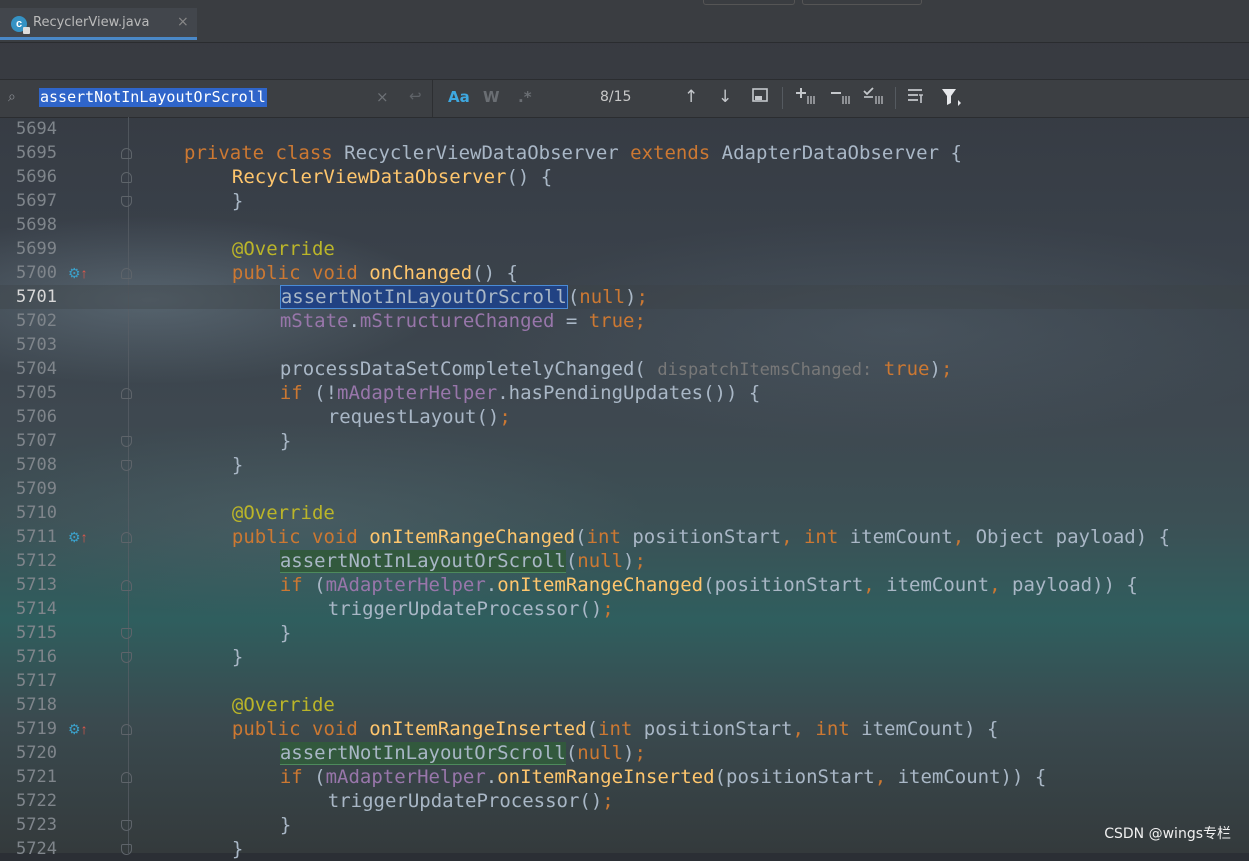 This screenshot has height=861, width=1249. I want to click on code-line: 5698, so click(624, 225).